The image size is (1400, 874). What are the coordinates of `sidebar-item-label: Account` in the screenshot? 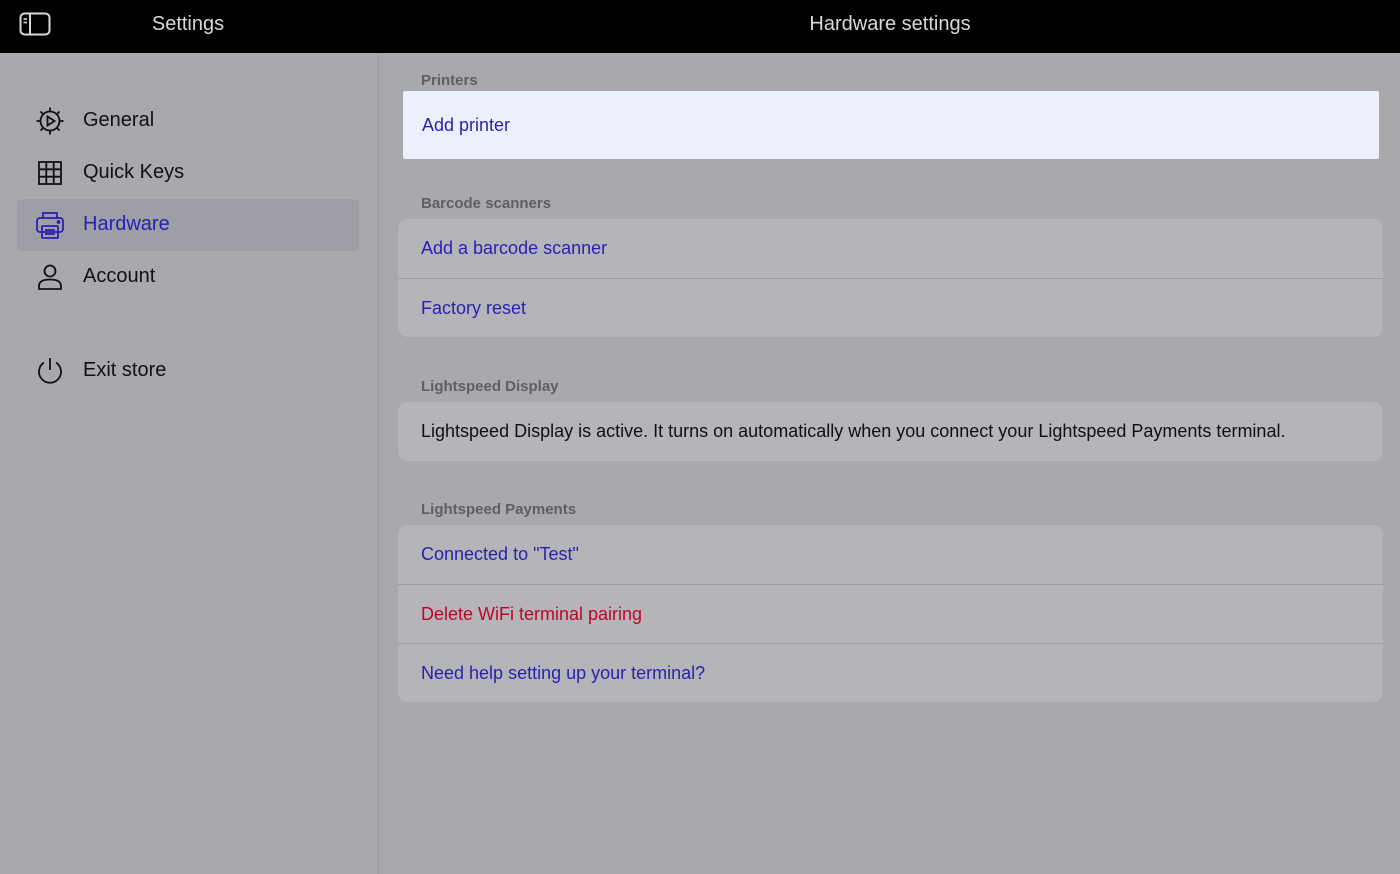 It's located at (119, 276).